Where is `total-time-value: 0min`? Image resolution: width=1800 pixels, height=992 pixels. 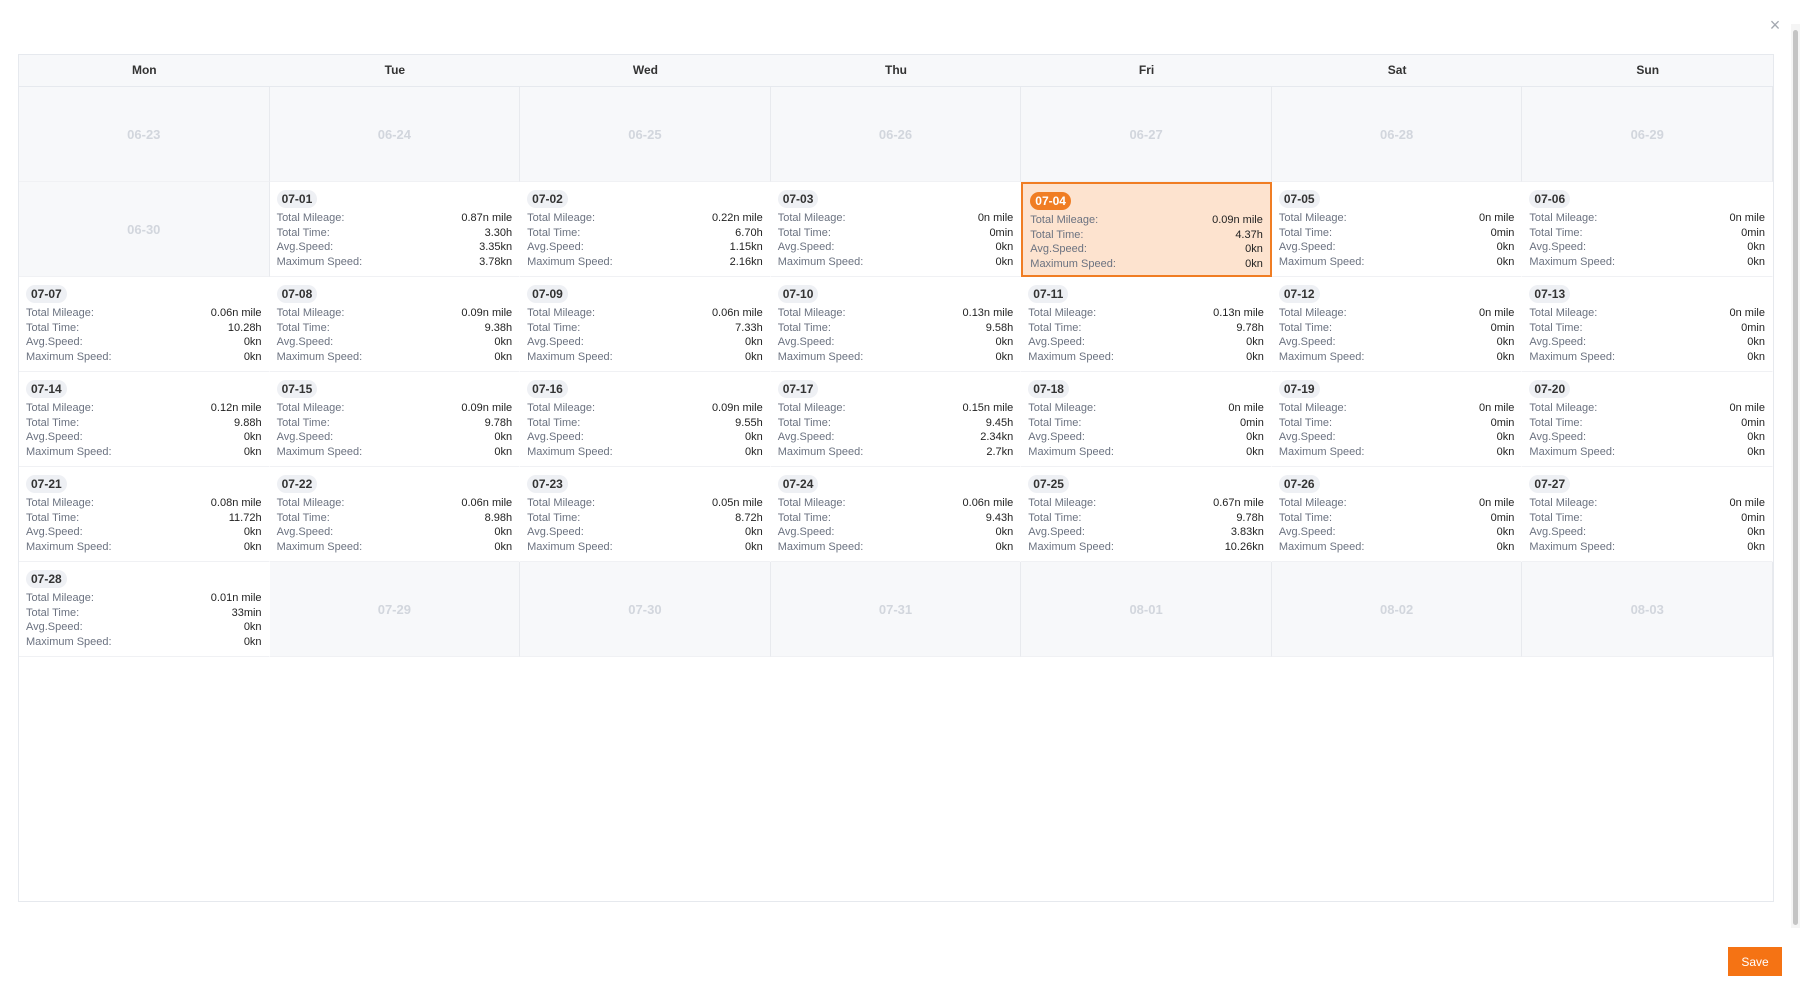 total-time-value: 0min is located at coordinates (1753, 422).